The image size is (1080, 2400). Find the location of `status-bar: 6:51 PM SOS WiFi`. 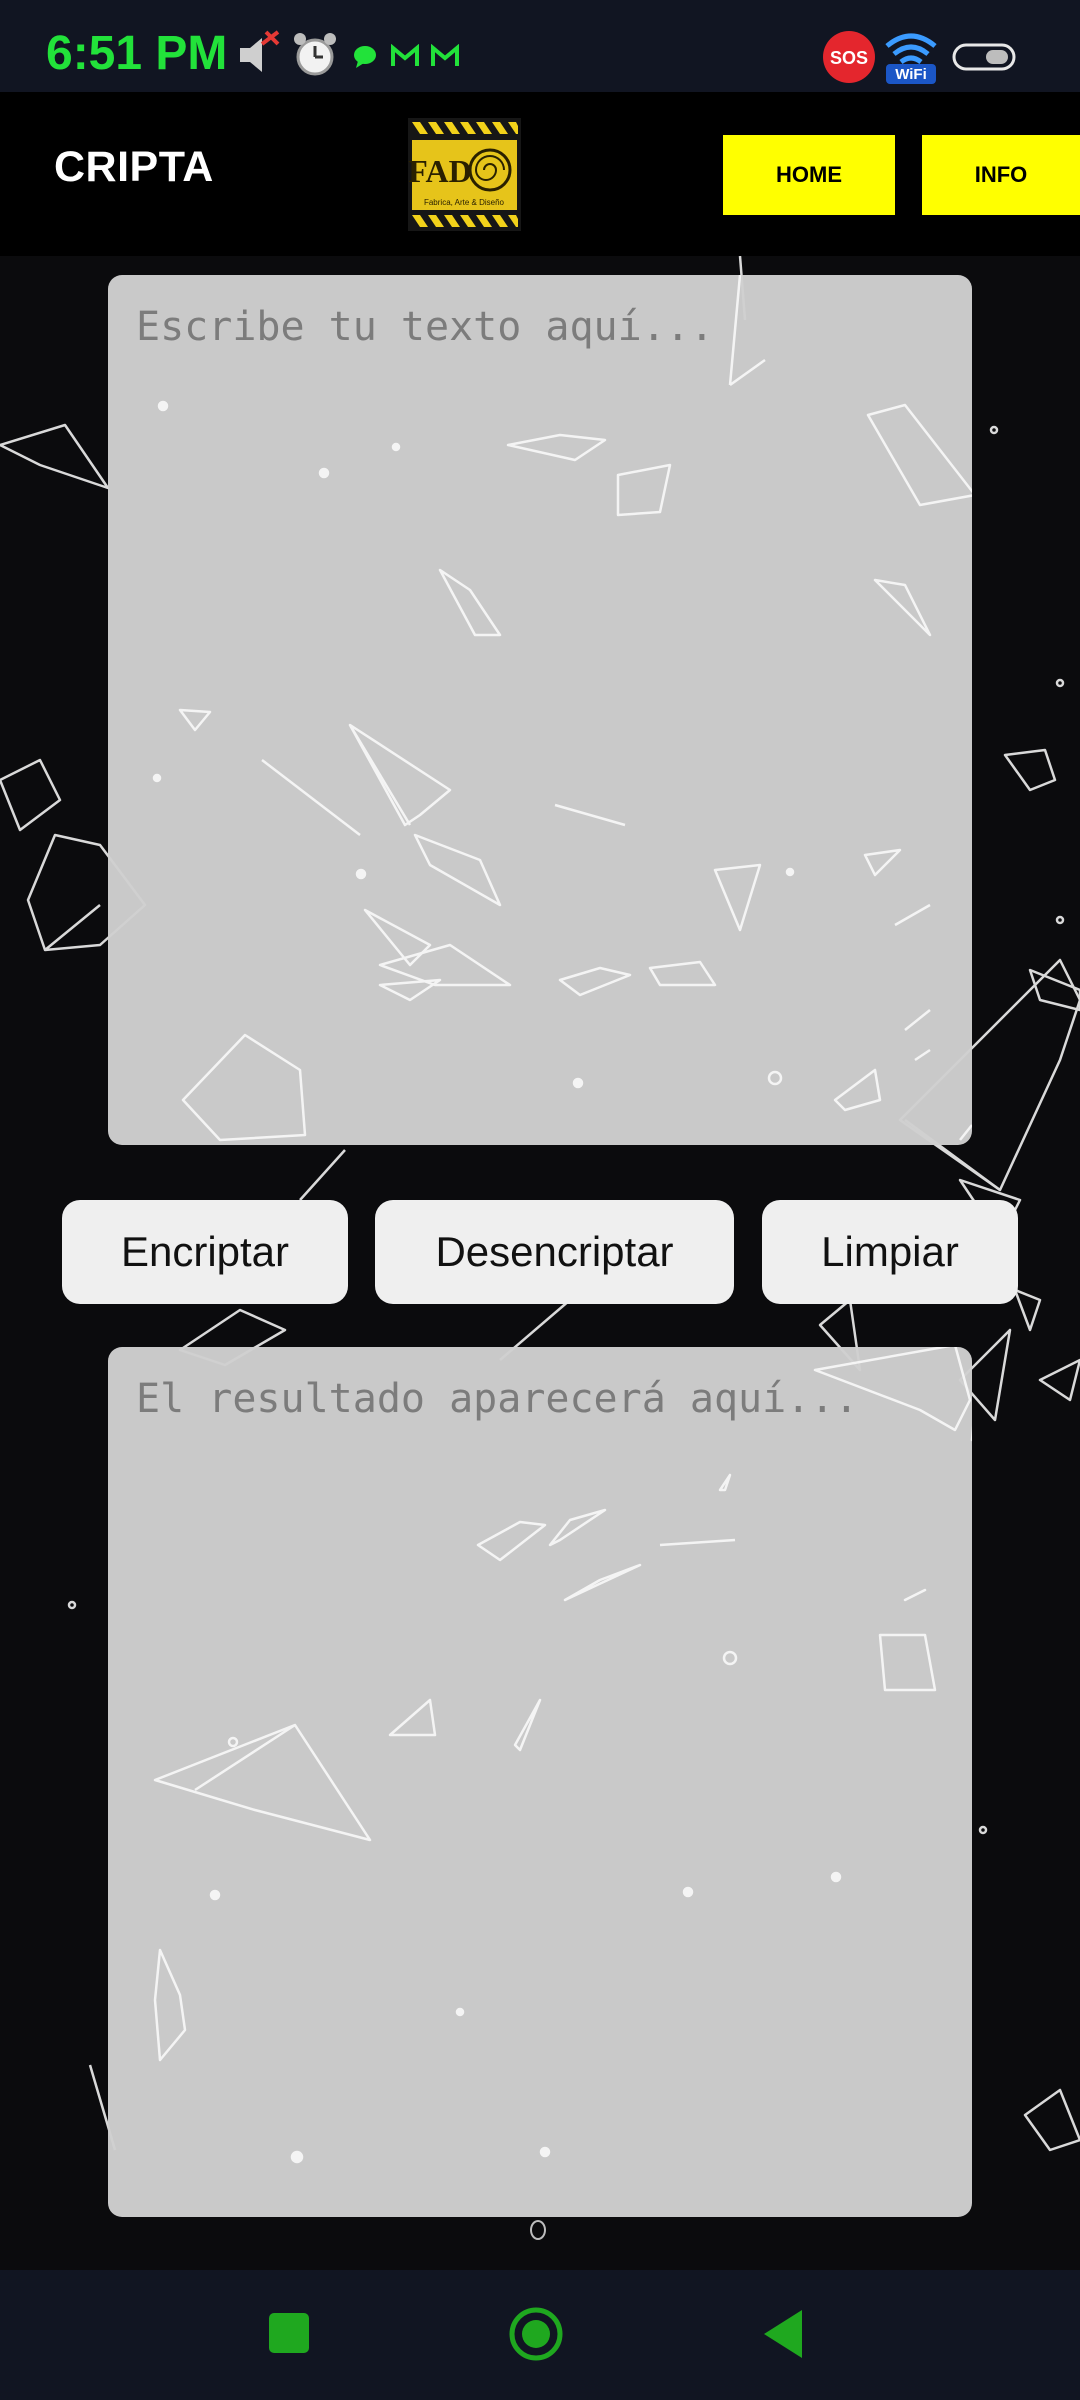

status-bar: 6:51 PM SOS WiFi is located at coordinates (540, 46).